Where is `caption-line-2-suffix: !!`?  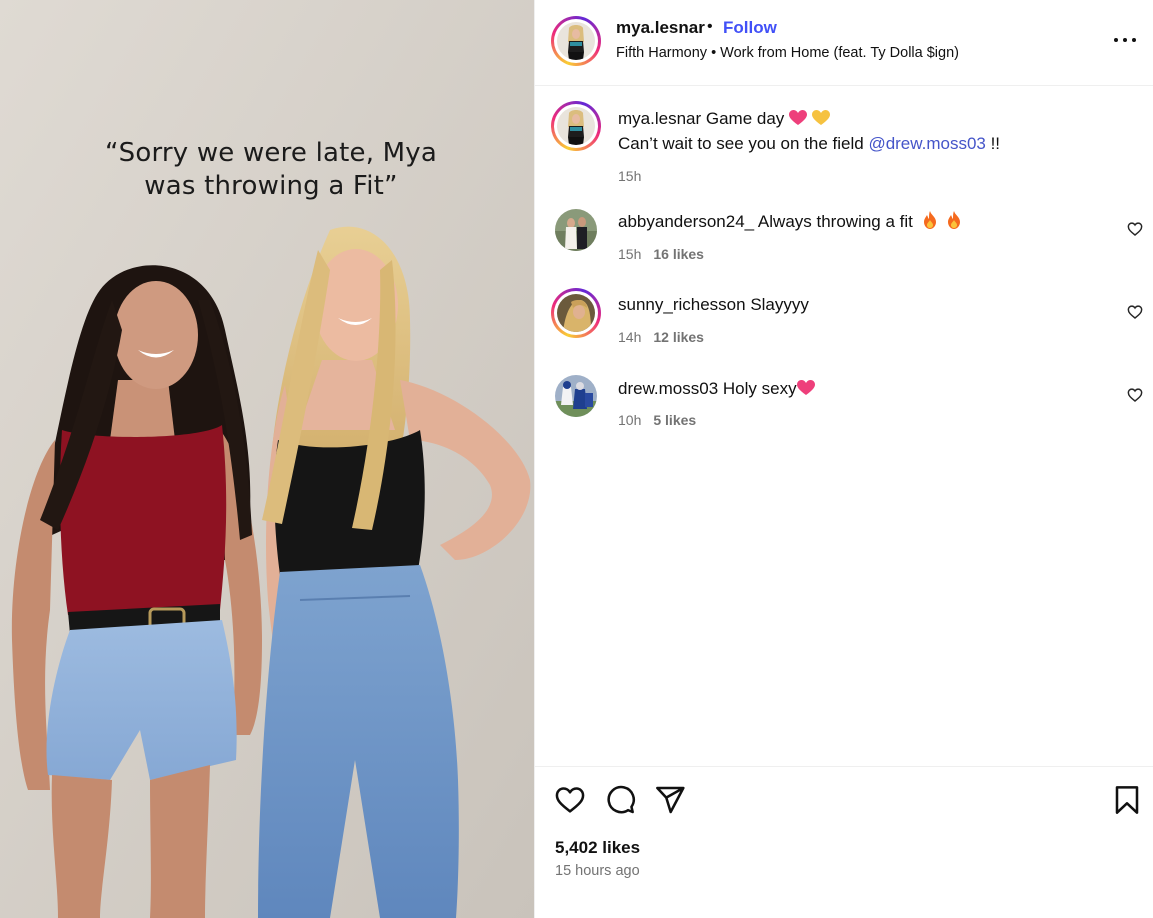 caption-line-2-suffix: !! is located at coordinates (993, 143).